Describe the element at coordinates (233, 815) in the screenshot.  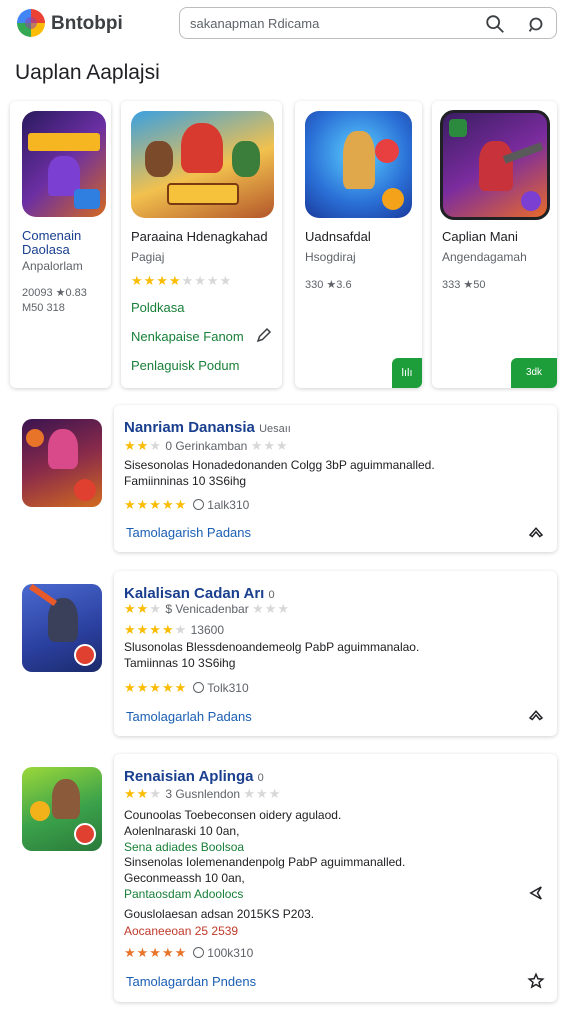
I see `app-description-line: Counoolas Toebeconsen oidery agulaod.` at that location.